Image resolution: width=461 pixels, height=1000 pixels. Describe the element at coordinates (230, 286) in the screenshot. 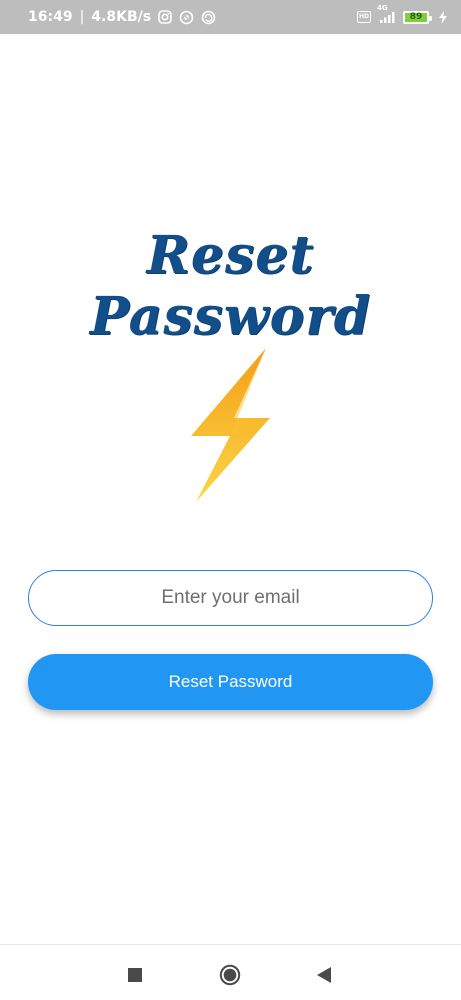

I see `page-title: Reset Password` at that location.